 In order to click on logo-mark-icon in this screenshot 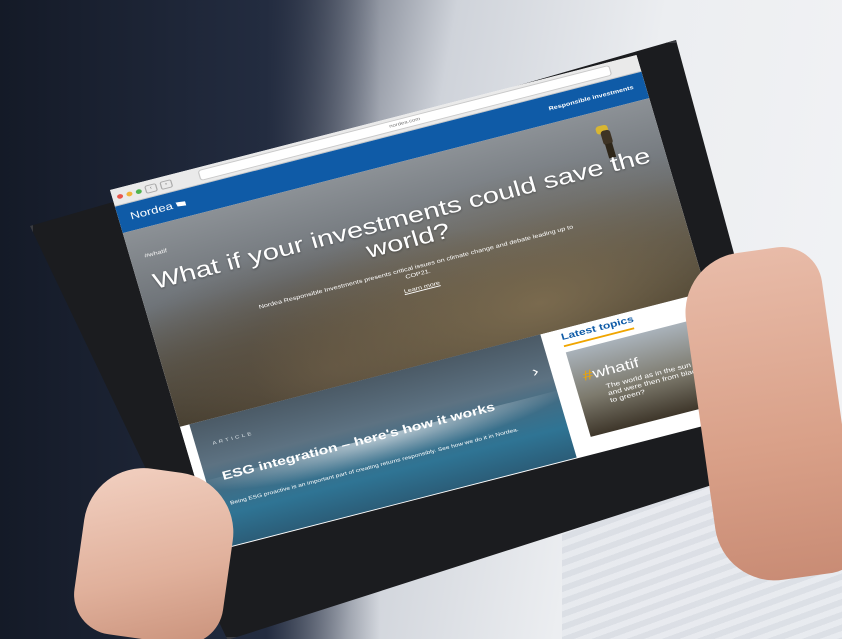, I will do `click(180, 204)`.